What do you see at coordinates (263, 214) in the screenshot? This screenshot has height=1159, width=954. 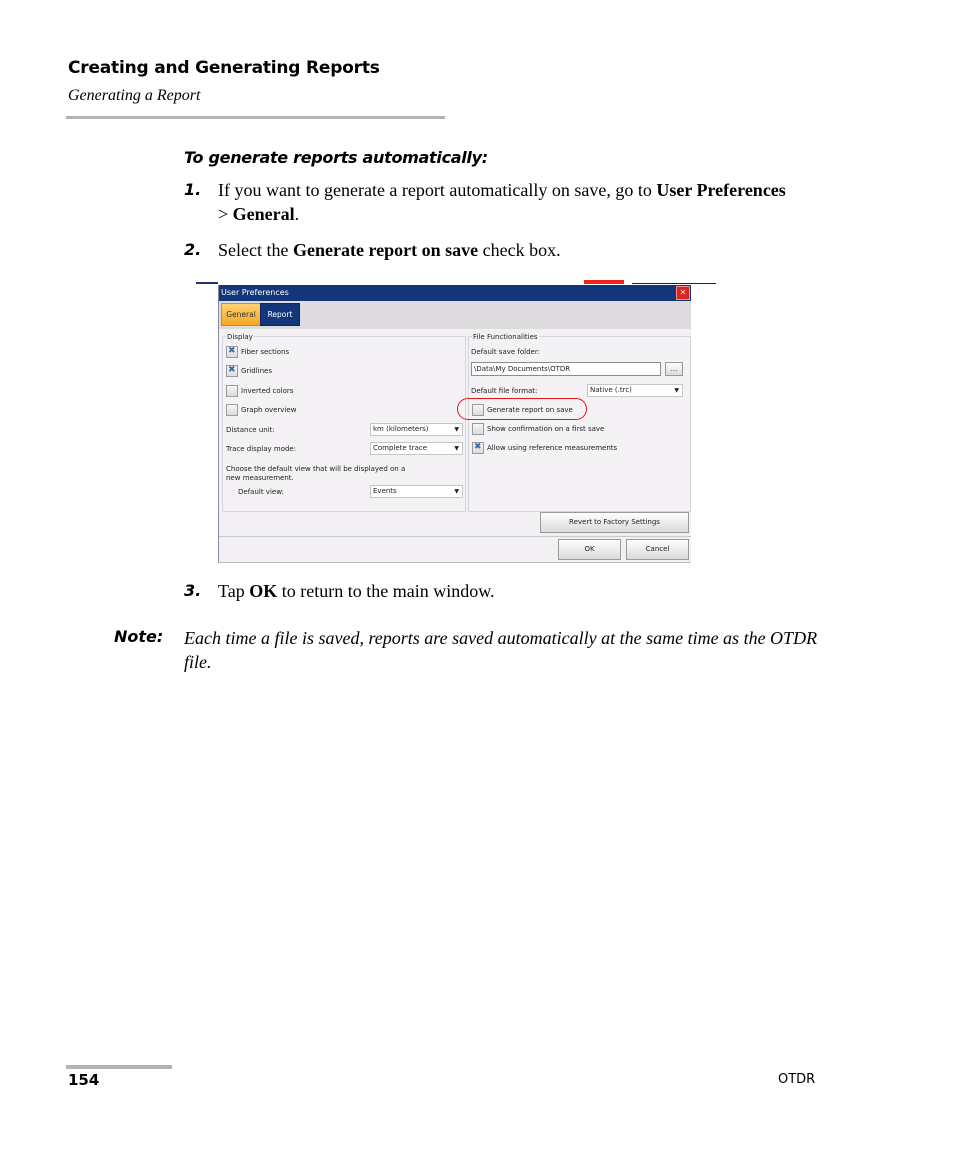 I see `ui-reference: General` at bounding box center [263, 214].